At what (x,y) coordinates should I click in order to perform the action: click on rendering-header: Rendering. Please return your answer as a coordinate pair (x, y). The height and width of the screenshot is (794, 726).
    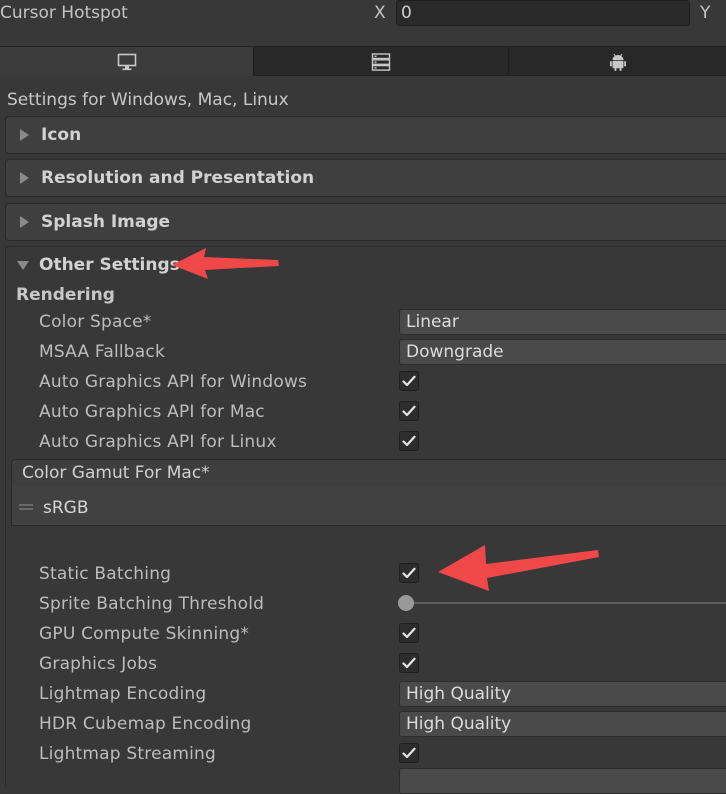
    Looking at the image, I should click on (65, 295).